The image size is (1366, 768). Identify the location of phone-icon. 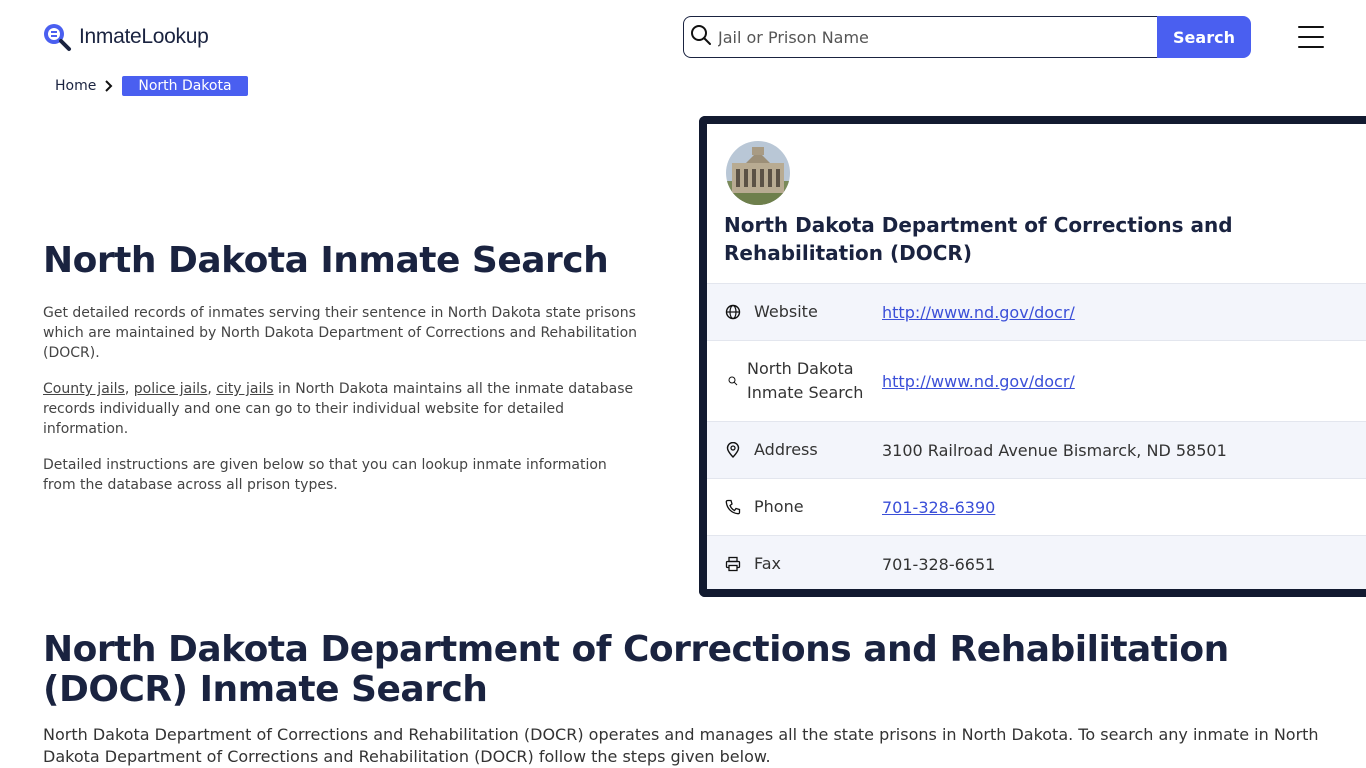
(733, 507).